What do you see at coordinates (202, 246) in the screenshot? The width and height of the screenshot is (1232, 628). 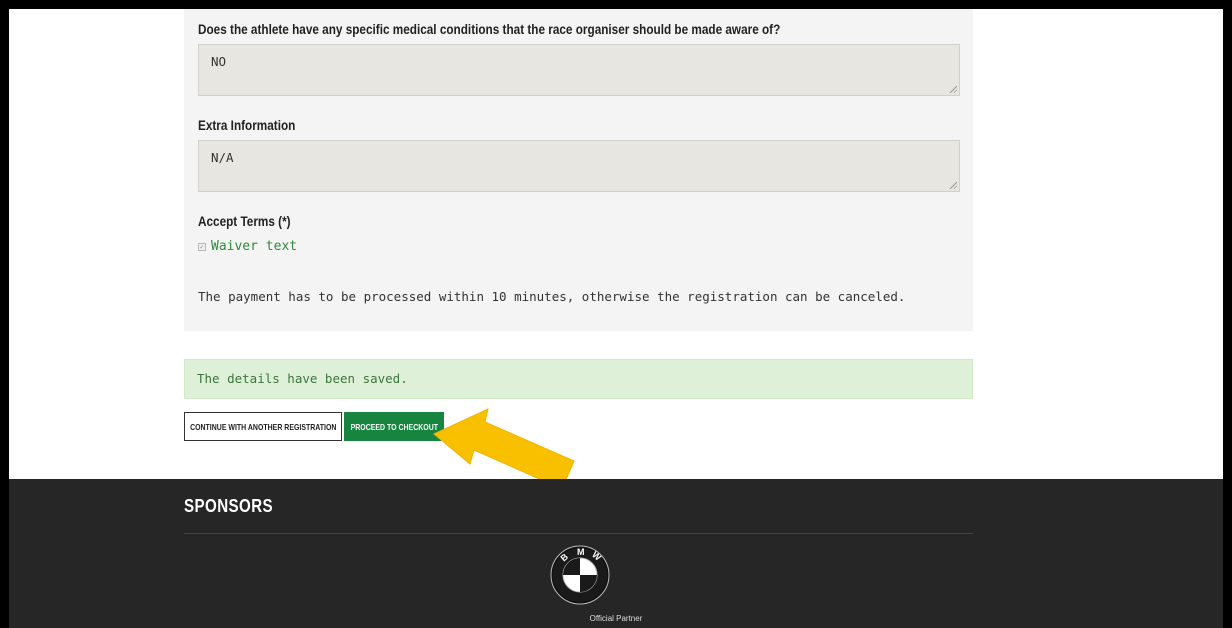 I see `waiver-checkbox: ✓` at bounding box center [202, 246].